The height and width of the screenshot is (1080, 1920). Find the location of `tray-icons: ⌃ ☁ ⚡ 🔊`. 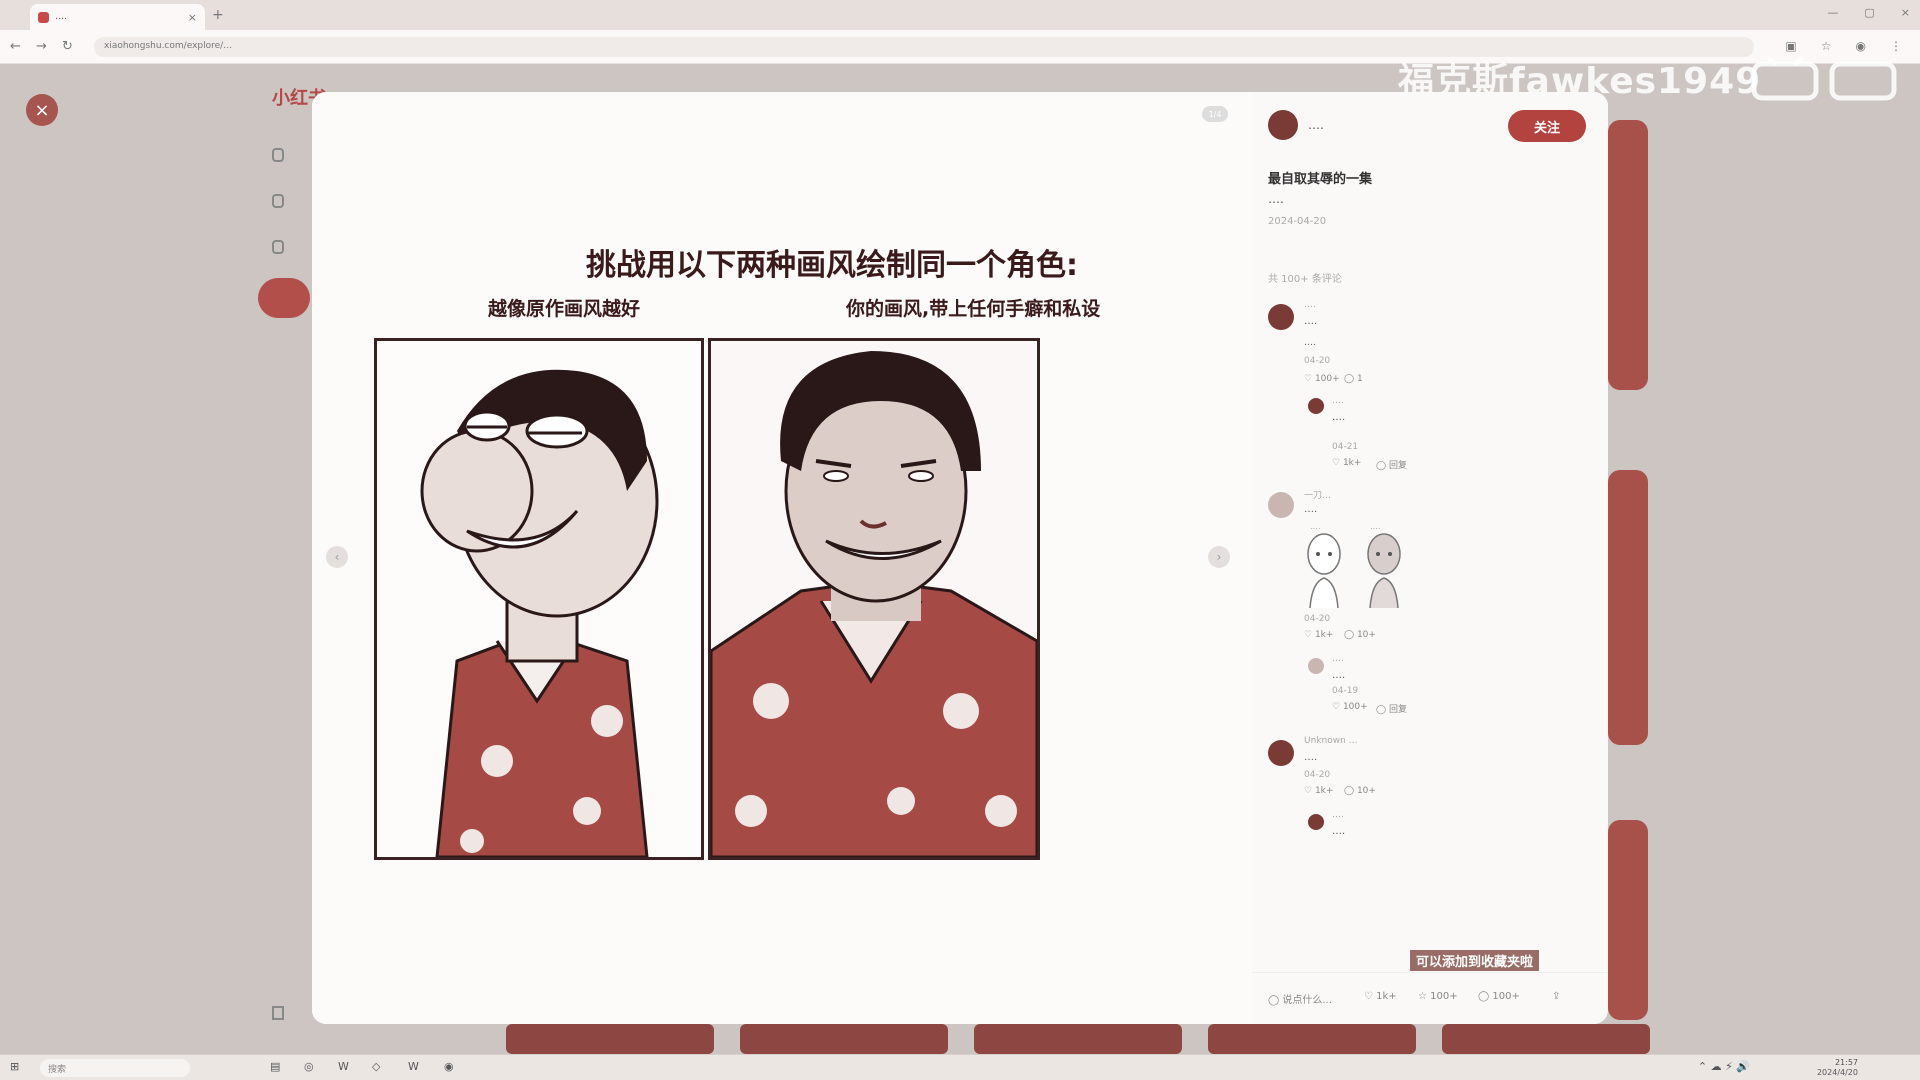

tray-icons: ⌃ ☁ ⚡ 🔊 is located at coordinates (1724, 1066).